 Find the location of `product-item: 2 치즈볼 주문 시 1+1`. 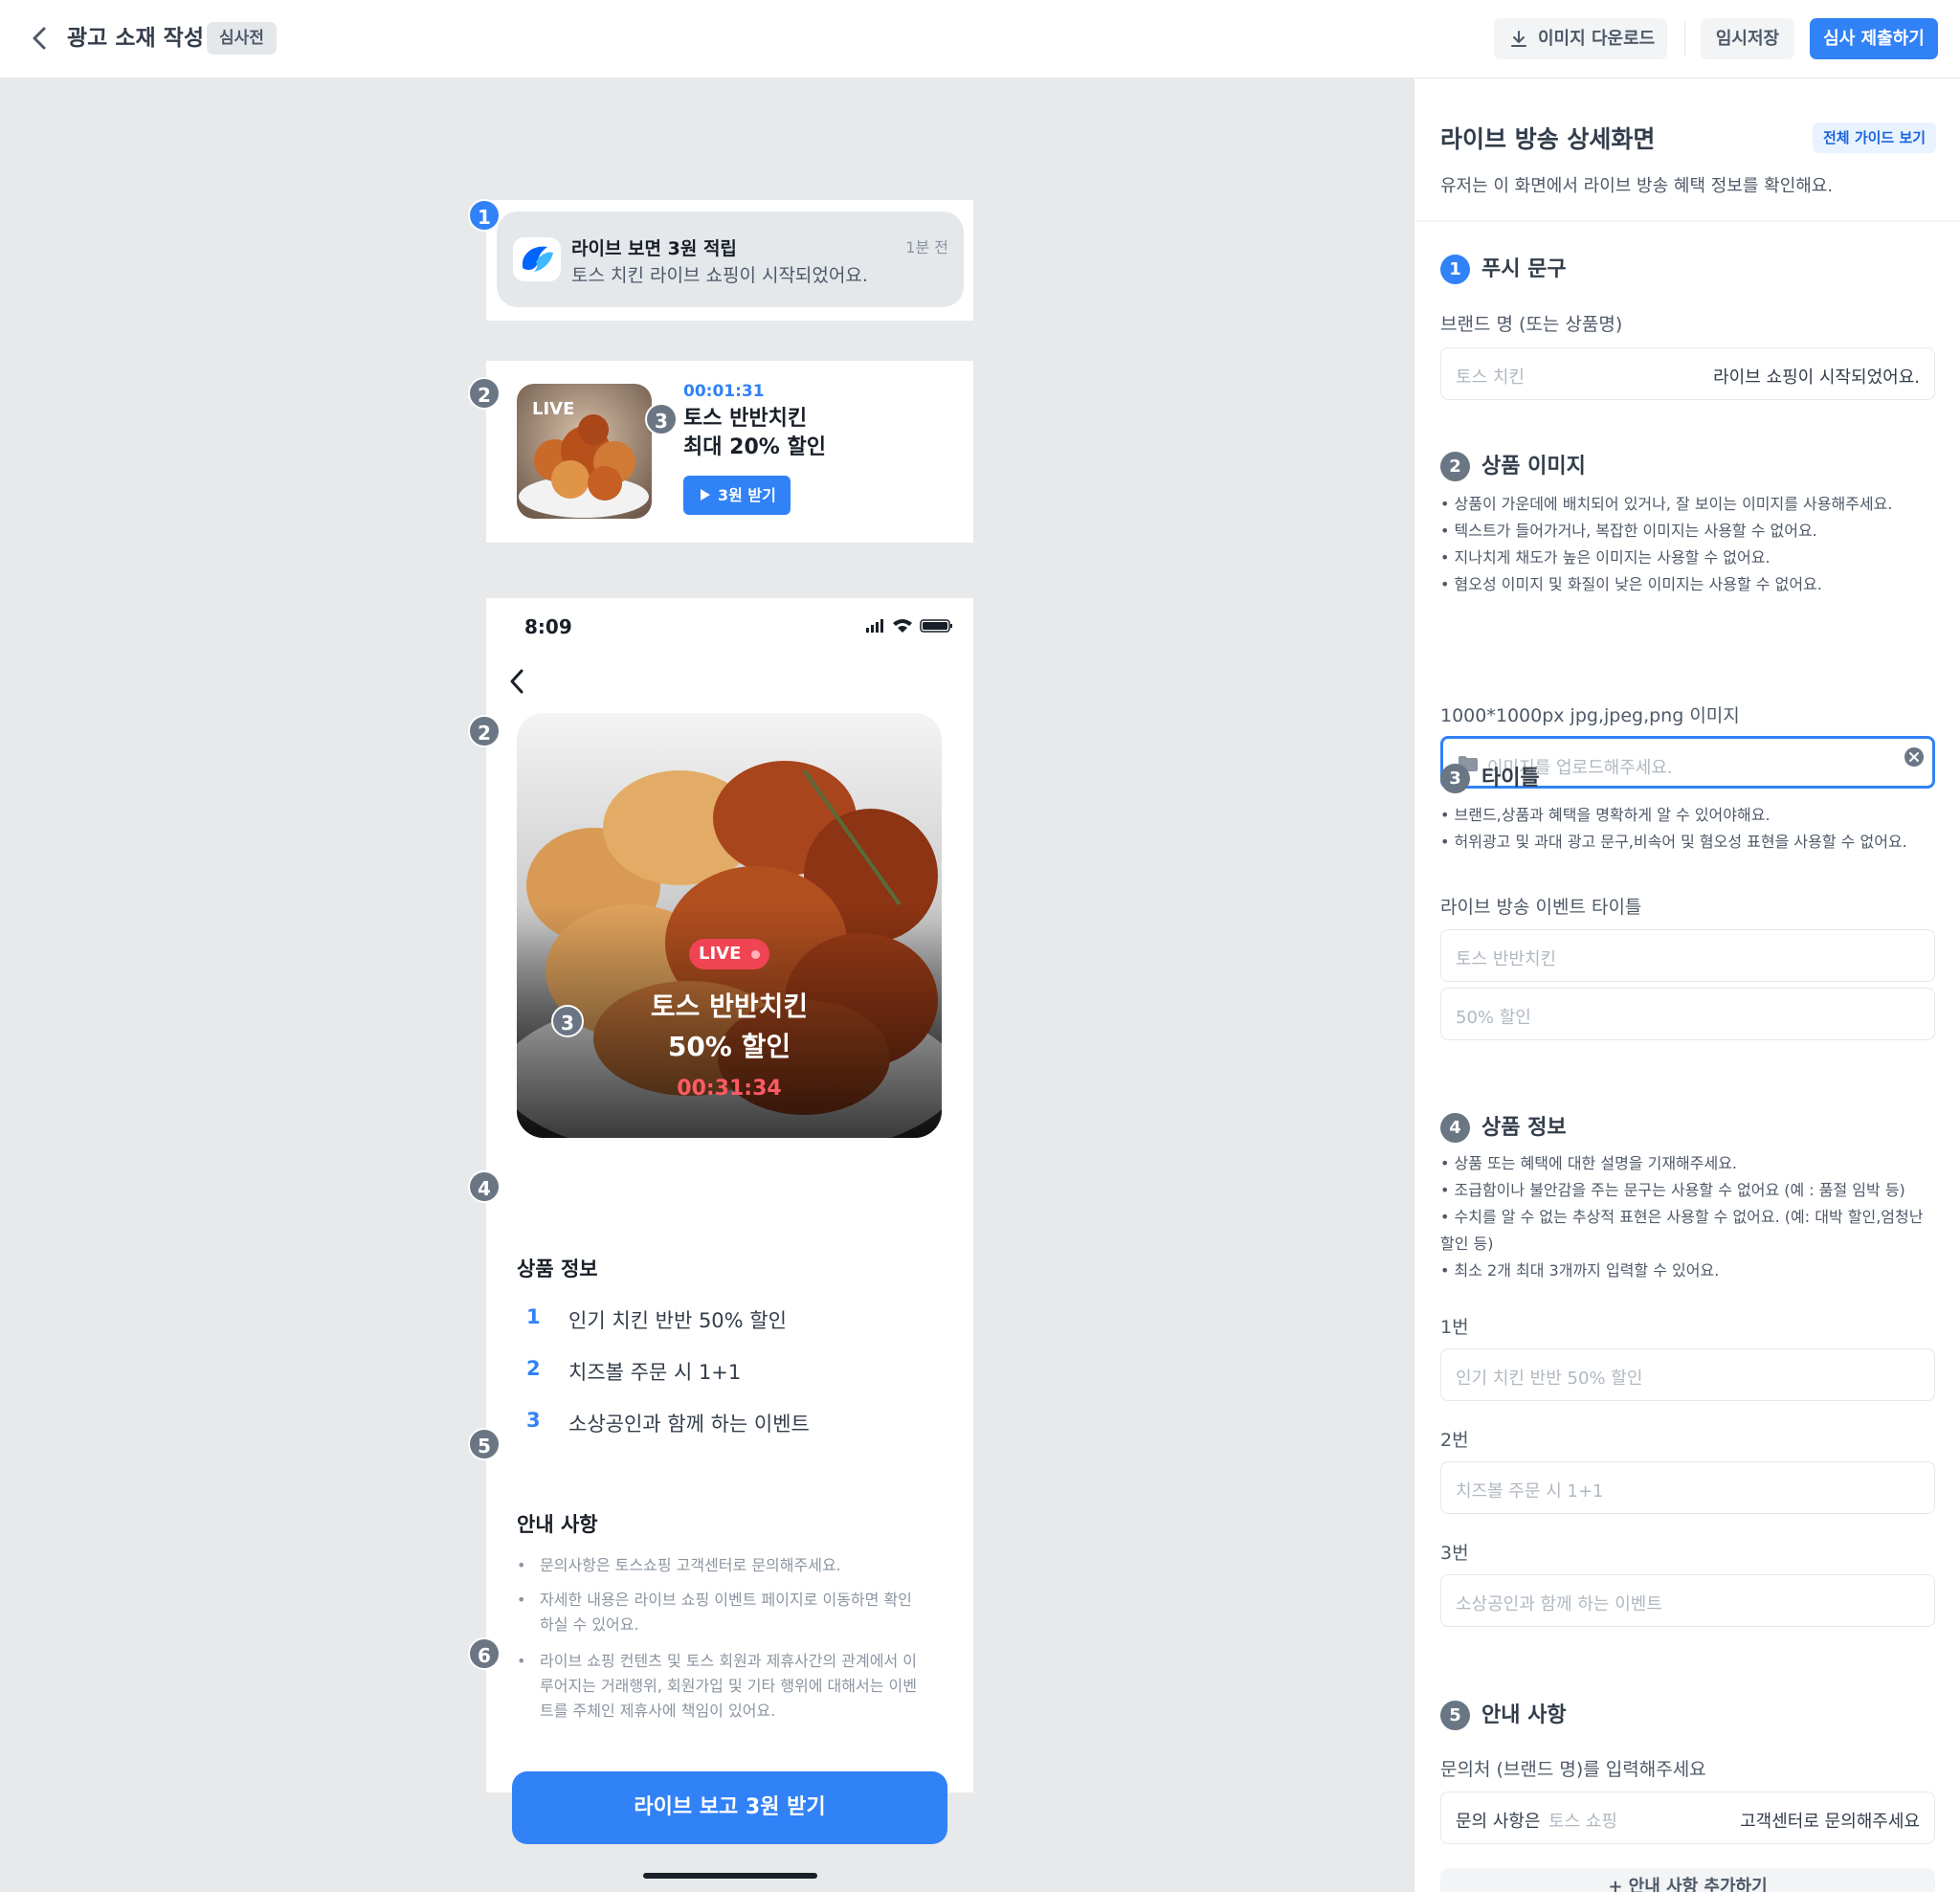

product-item: 2 치즈볼 주문 시 1+1 is located at coordinates (728, 1368).